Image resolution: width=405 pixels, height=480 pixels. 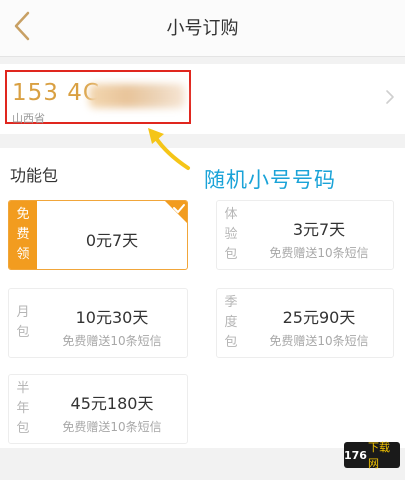 What do you see at coordinates (169, 149) in the screenshot?
I see `arrow-icon` at bounding box center [169, 149].